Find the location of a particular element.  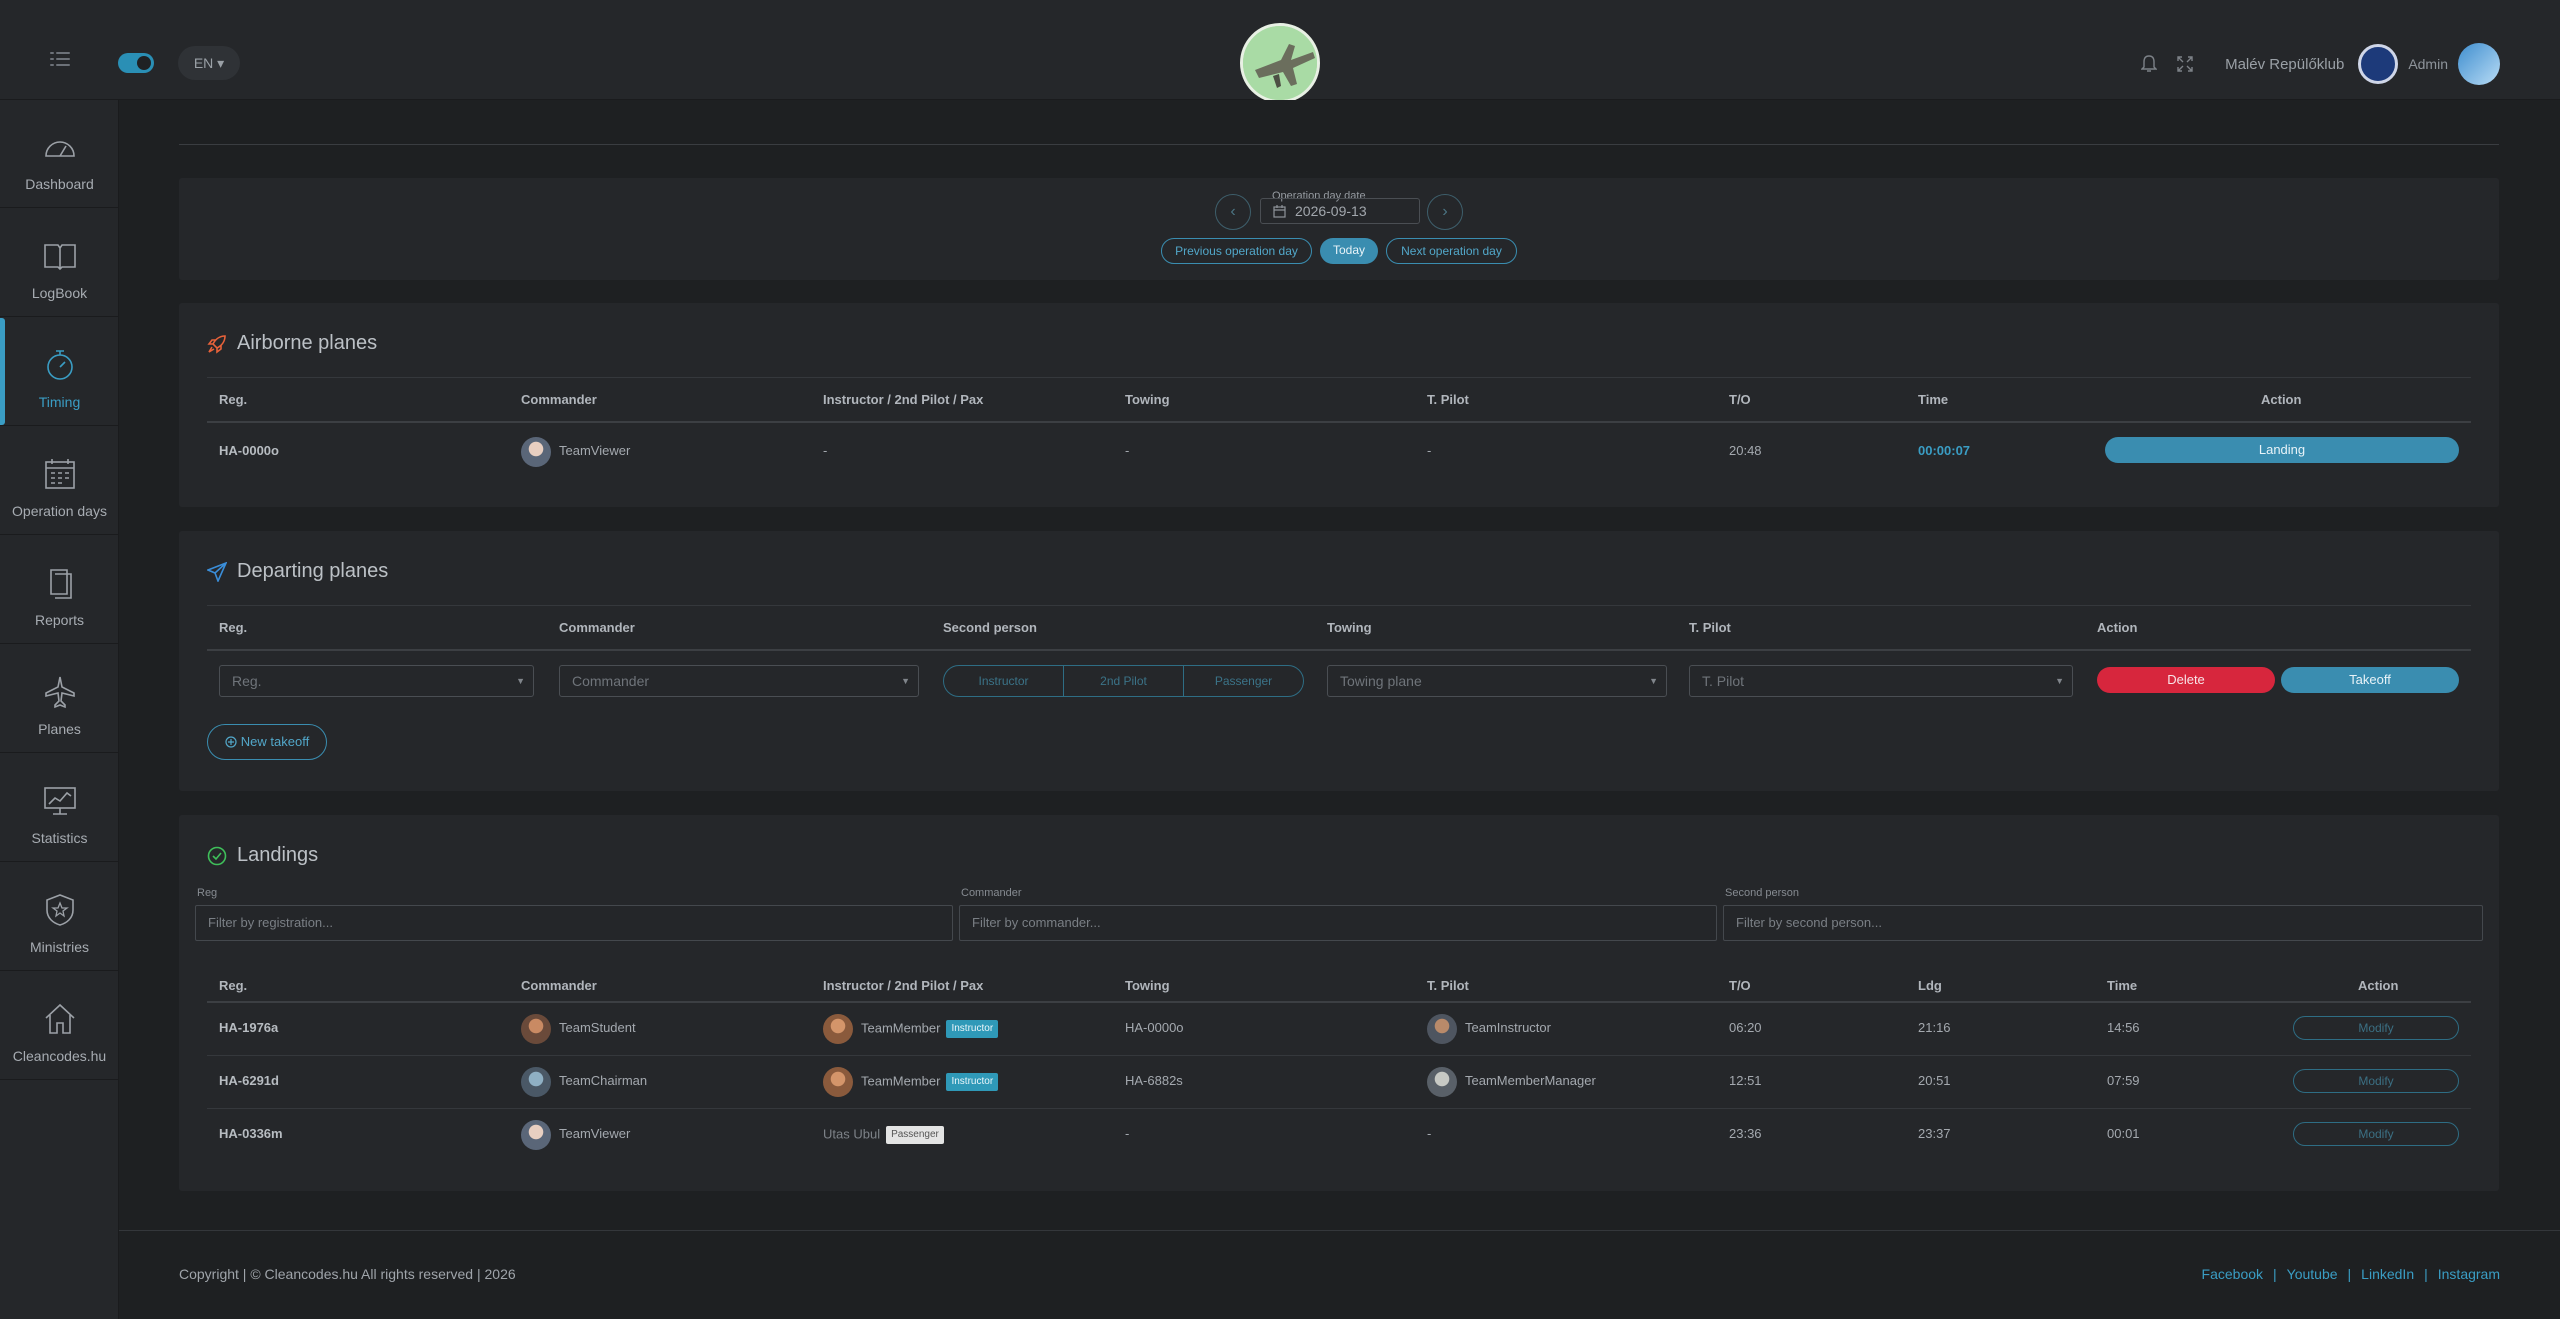

sidebar-item-timing: Timing is located at coordinates (59, 372).